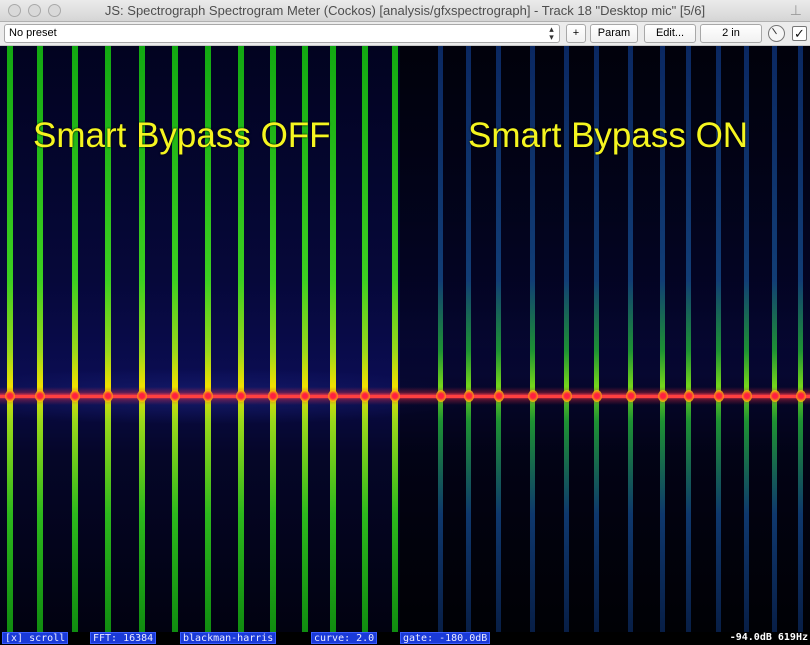 The height and width of the screenshot is (645, 810). Describe the element at coordinates (445, 638) in the screenshot. I see `gate-chip: gate: -180.0dB` at that location.